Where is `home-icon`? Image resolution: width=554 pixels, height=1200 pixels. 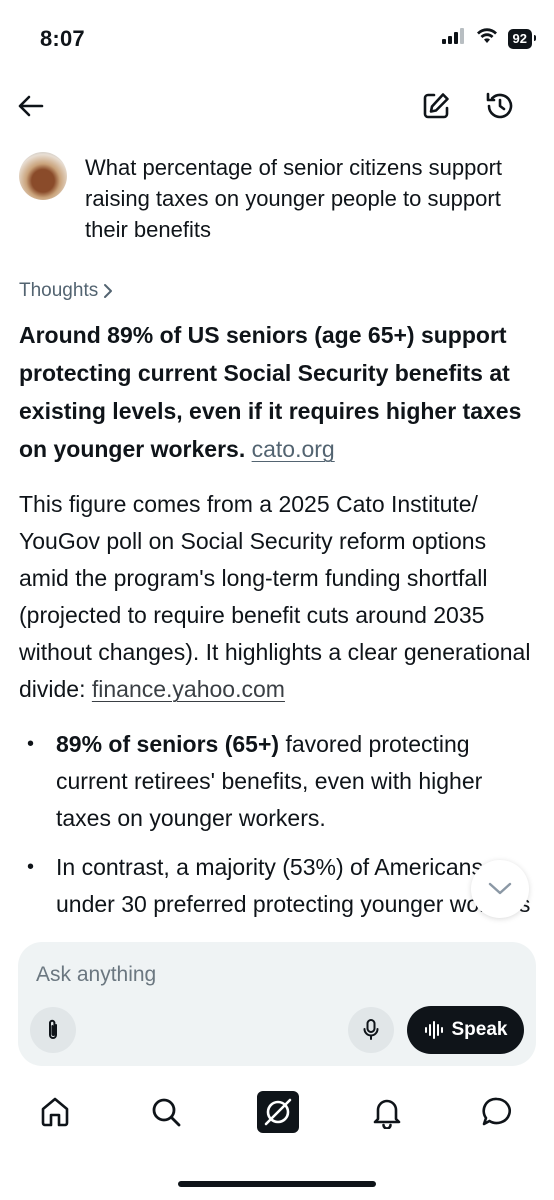 home-icon is located at coordinates (55, 1112).